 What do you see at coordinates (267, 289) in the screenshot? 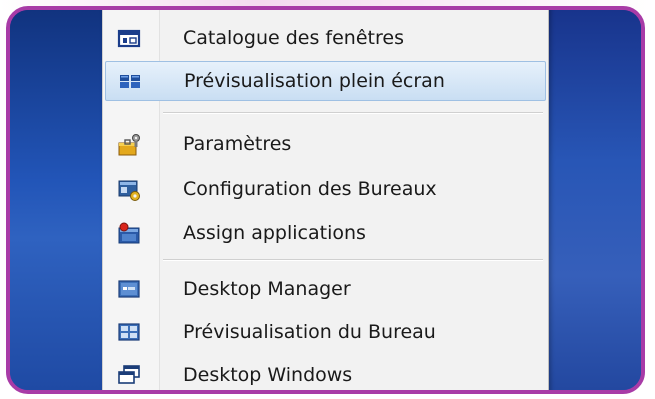
I see `menu-item-label: Desktop Manager` at bounding box center [267, 289].